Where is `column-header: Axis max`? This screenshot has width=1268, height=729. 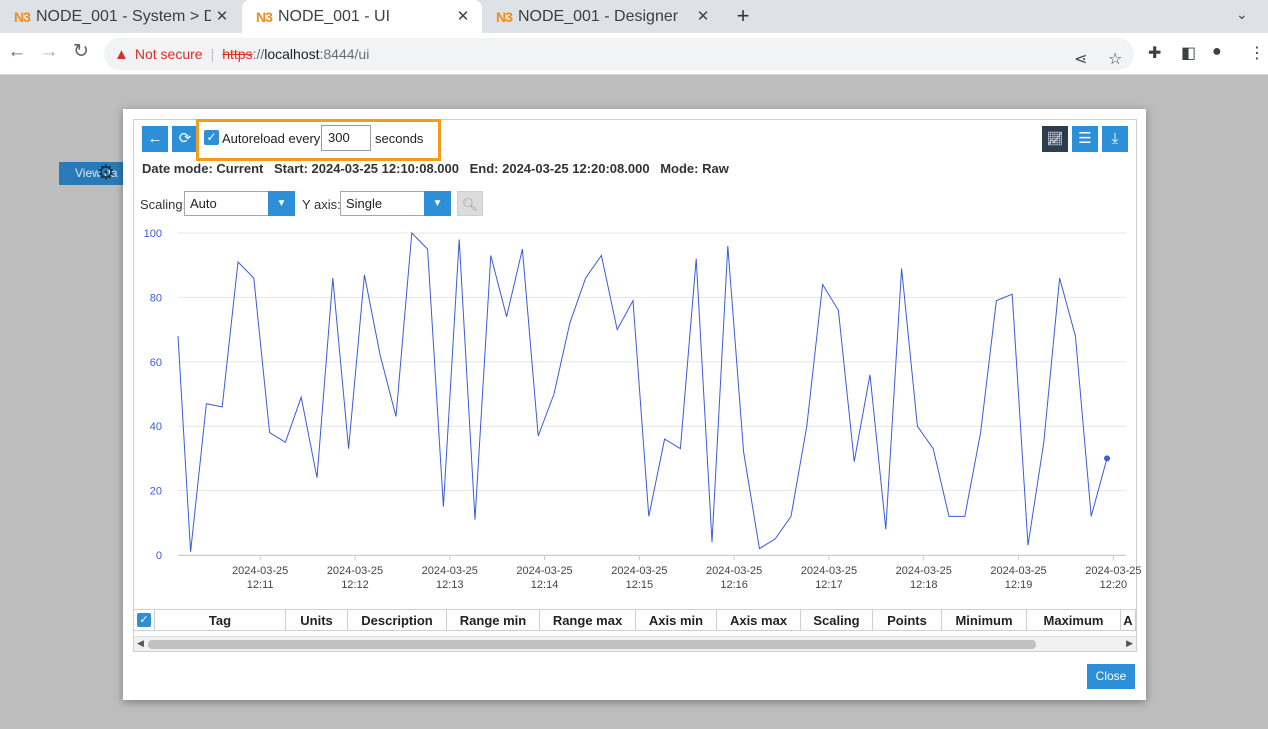
column-header: Axis max is located at coordinates (759, 620).